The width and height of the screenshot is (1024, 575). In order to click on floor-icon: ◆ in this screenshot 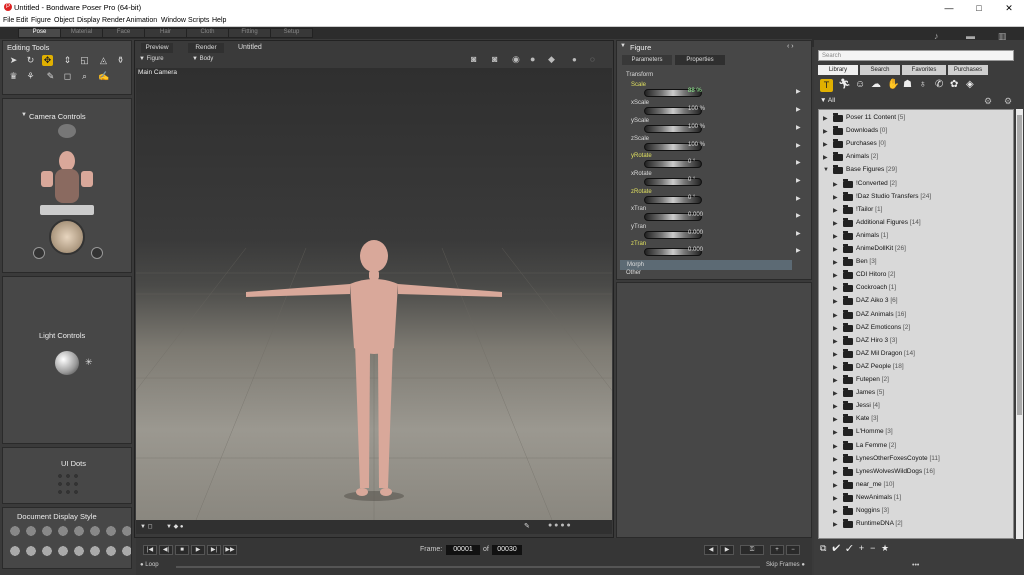, I will do `click(551, 59)`.